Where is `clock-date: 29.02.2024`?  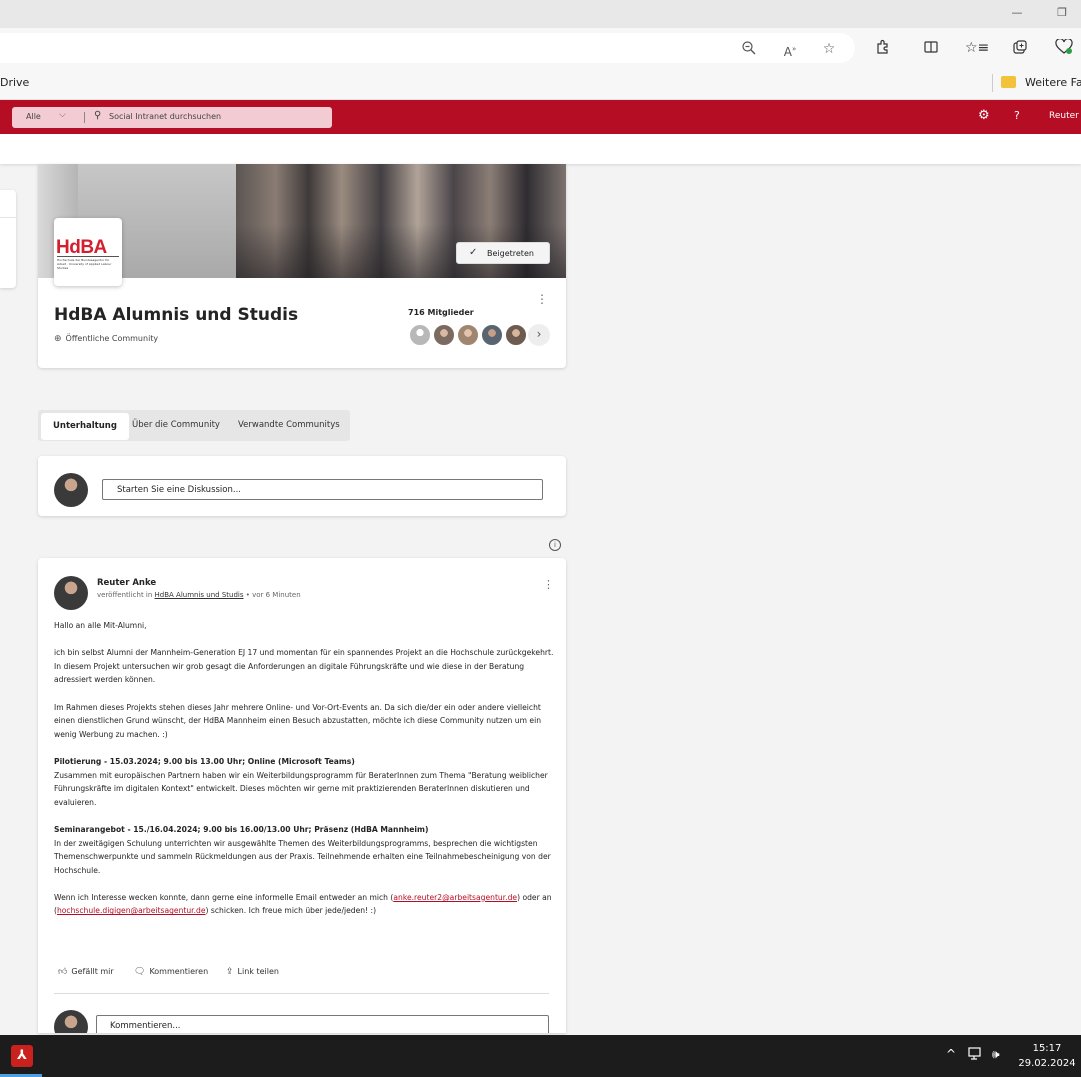 clock-date: 29.02.2024 is located at coordinates (1047, 1063).